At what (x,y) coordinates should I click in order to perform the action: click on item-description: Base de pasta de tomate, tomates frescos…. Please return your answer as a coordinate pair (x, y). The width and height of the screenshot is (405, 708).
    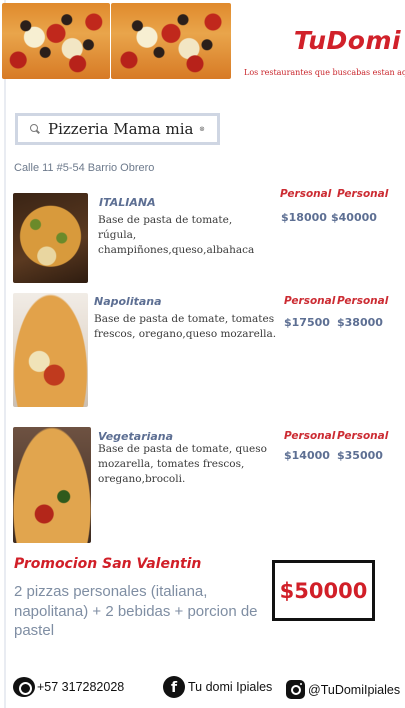
    Looking at the image, I should click on (185, 326).